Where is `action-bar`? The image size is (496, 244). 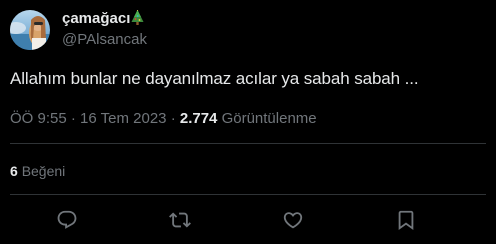
action-bar is located at coordinates (248, 220).